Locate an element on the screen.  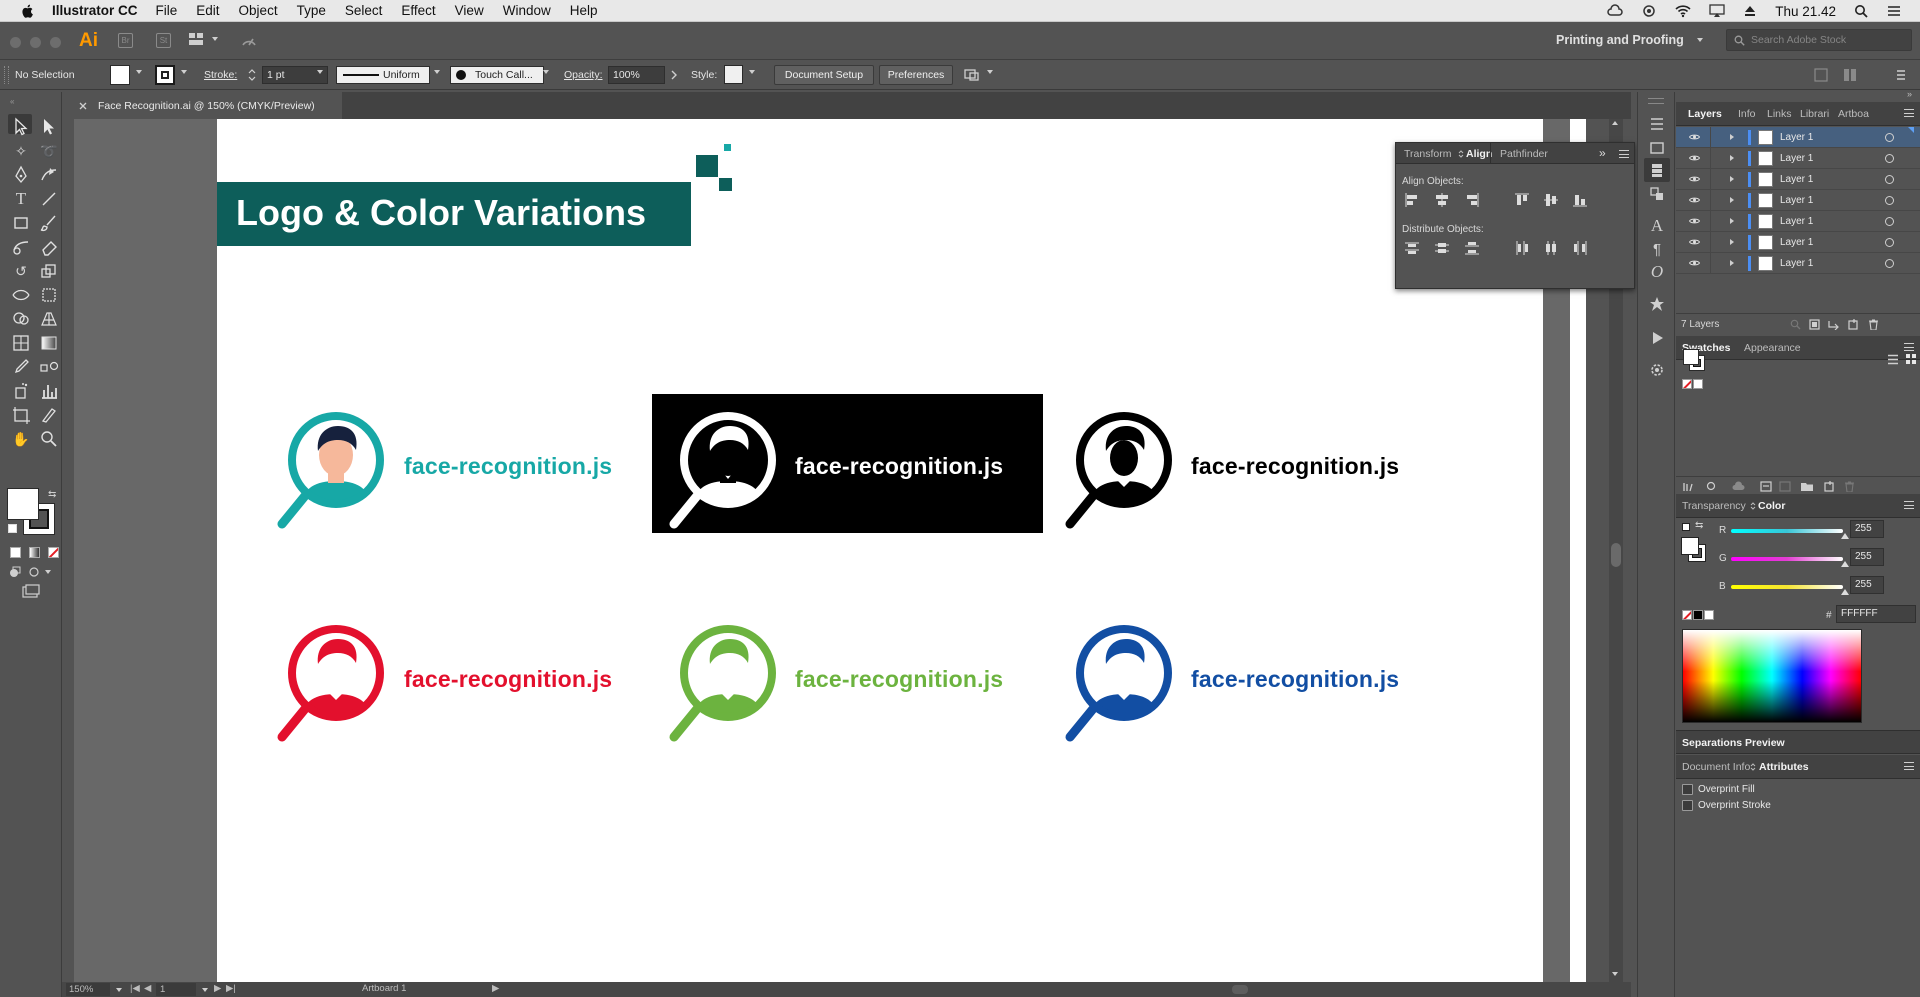
zoom-tool-icon is located at coordinates (49, 439).